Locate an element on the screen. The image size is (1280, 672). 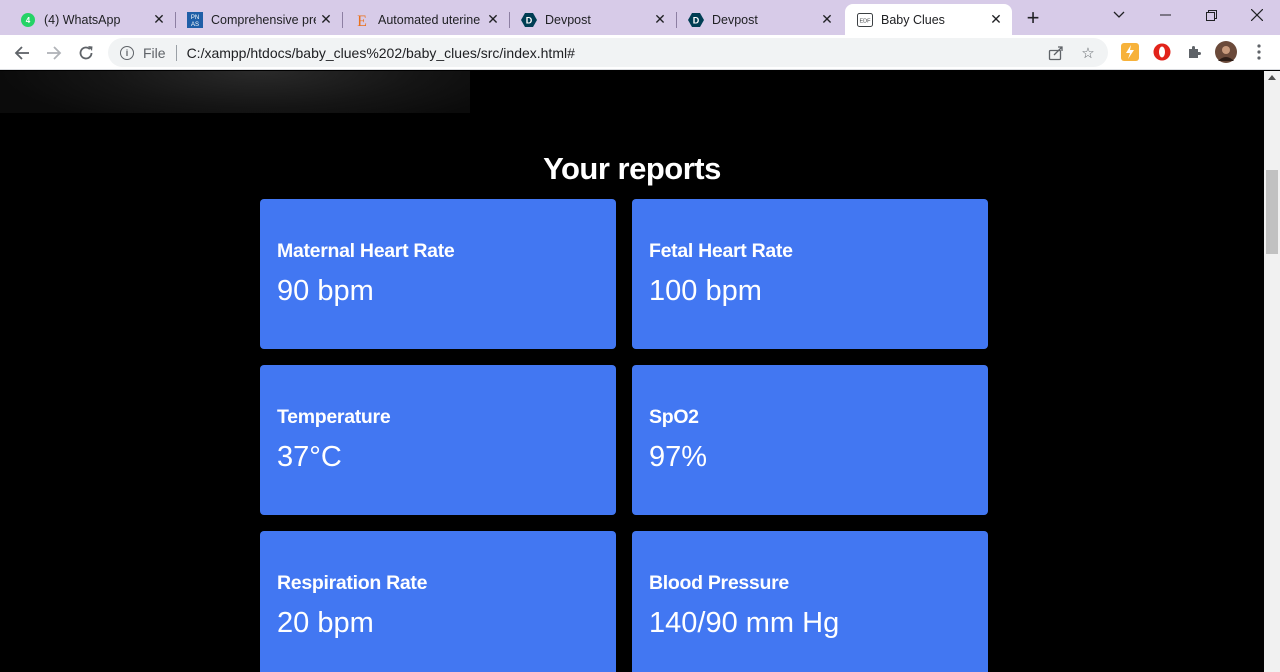
report-value: 90 bpm is located at coordinates (325, 291).